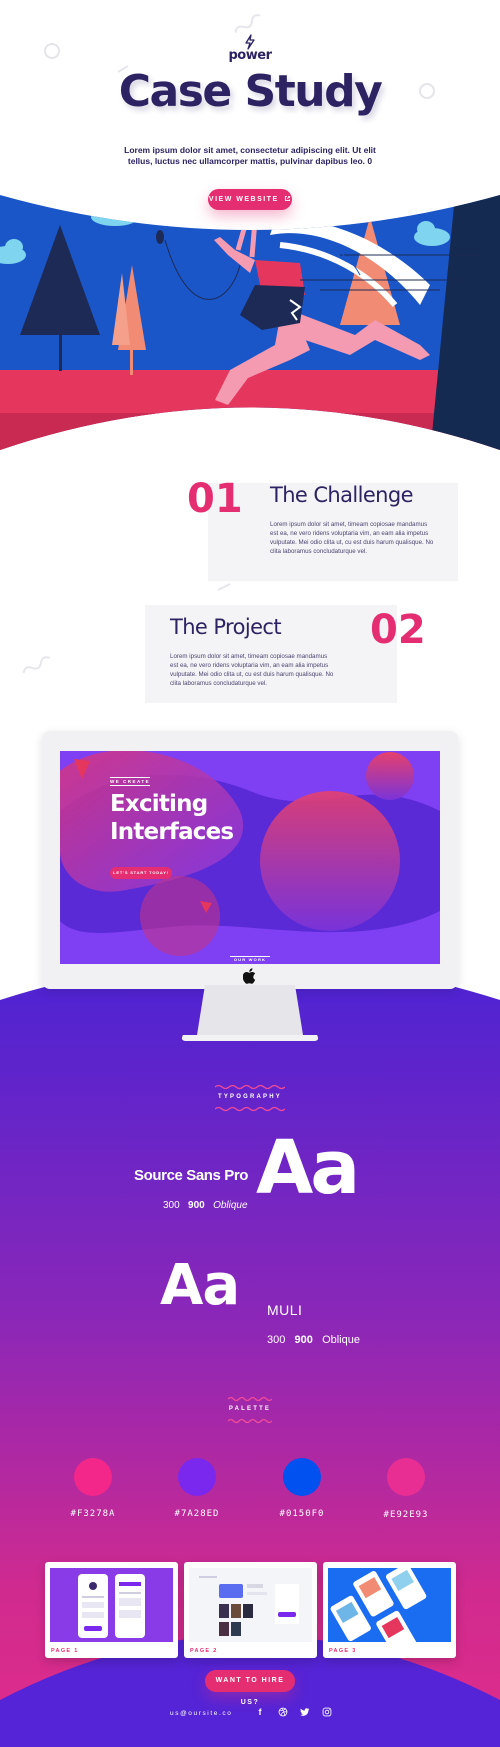 This screenshot has width=500, height=1747. What do you see at coordinates (215, 499) in the screenshot?
I see `section-number: 01` at bounding box center [215, 499].